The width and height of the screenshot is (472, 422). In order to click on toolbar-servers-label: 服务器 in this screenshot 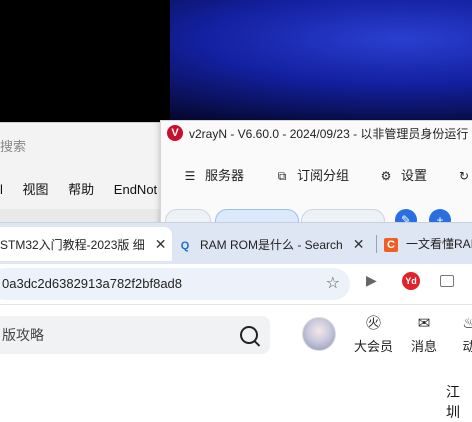, I will do `click(225, 175)`.